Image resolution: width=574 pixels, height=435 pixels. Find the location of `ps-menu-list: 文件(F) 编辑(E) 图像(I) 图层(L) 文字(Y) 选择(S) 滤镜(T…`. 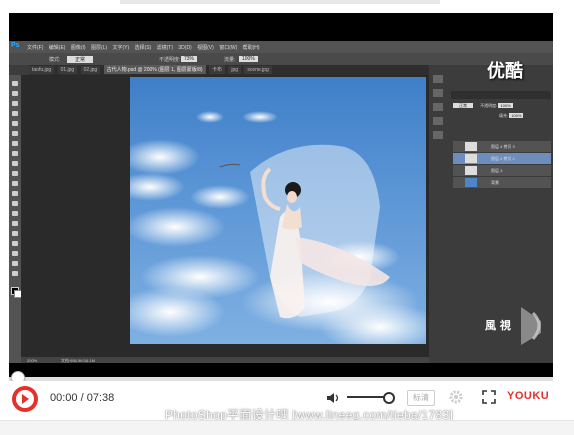

ps-menu-list: 文件(F) 编辑(E) 图像(I) 图层(L) 文字(Y) 选择(S) 滤镜(T… is located at coordinates (145, 47).